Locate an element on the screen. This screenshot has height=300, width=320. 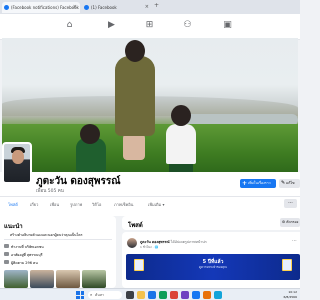
store-icon is located at coordinates (163, 295).